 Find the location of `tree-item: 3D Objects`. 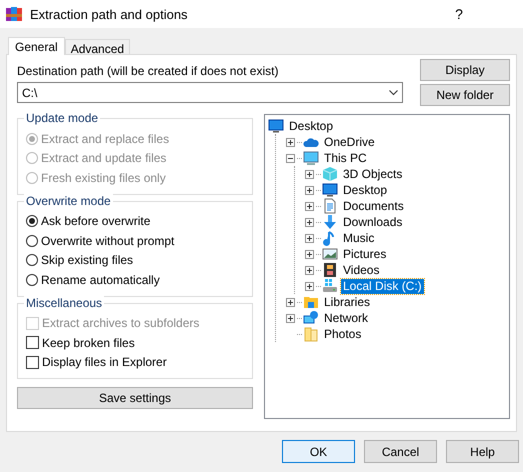

tree-item: 3D Objects is located at coordinates (372, 174).